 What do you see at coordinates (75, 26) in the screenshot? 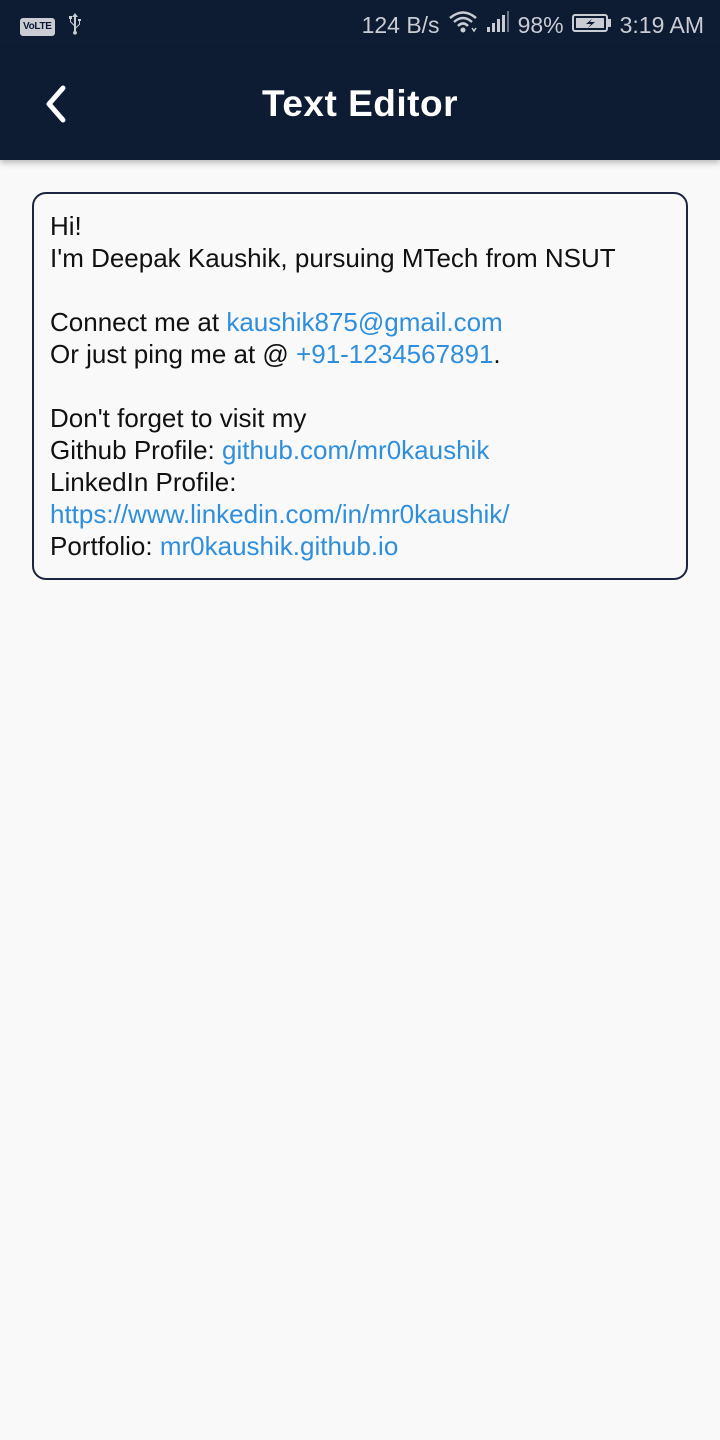
I see `usb-icon` at bounding box center [75, 26].